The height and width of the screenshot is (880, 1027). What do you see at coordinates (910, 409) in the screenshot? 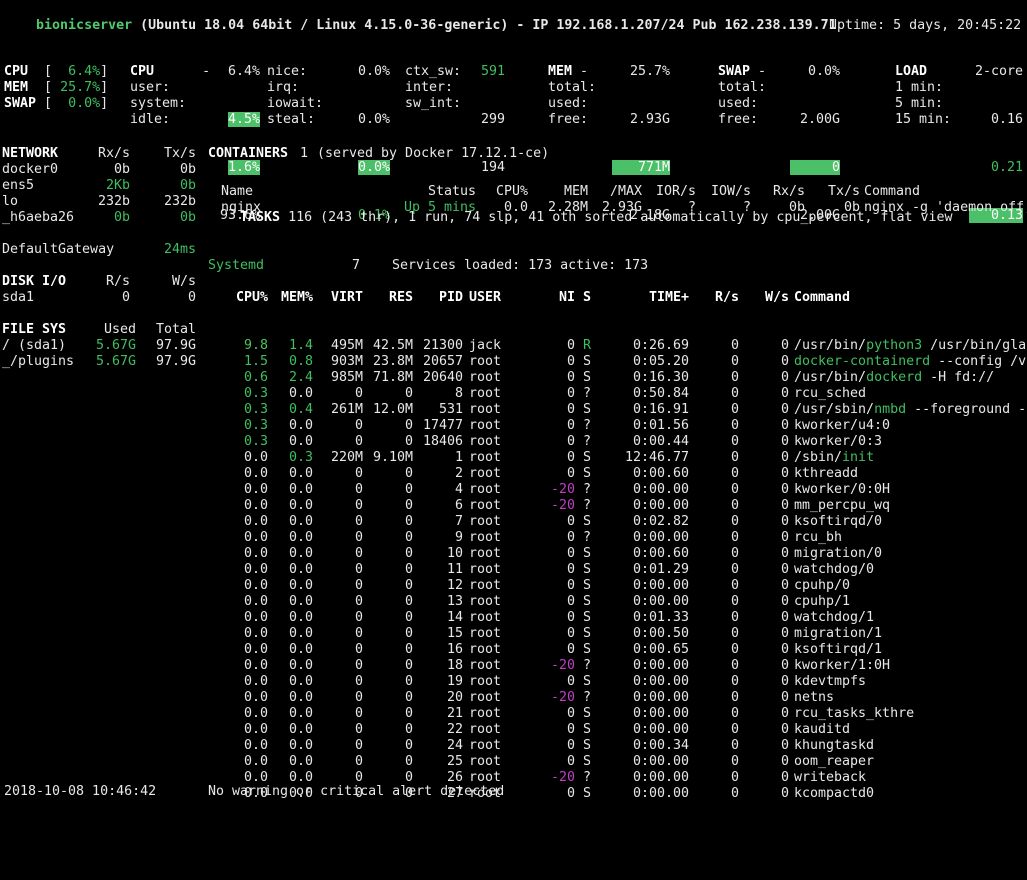
I see `process-cell-command: /usr/sbin/nmbd --foreground --no` at bounding box center [910, 409].